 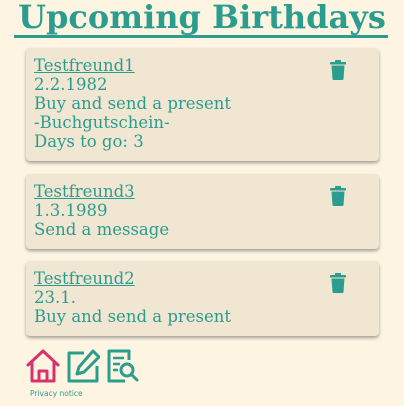 What do you see at coordinates (202, 18) in the screenshot?
I see `page-title: Upcoming Birthdays` at bounding box center [202, 18].